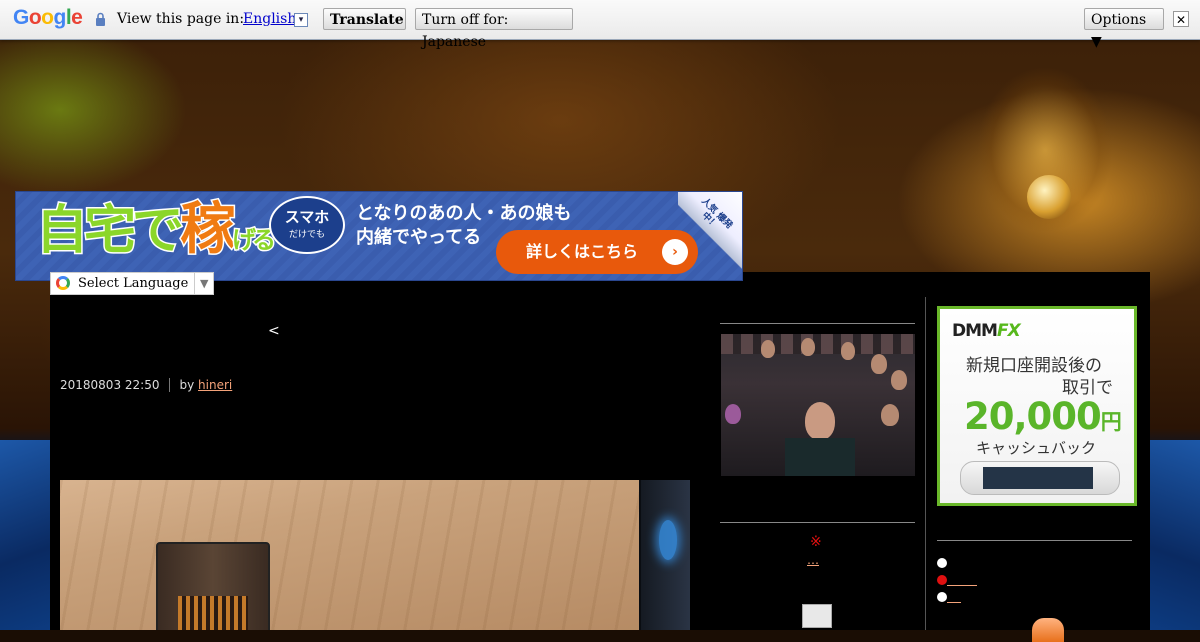 The height and width of the screenshot is (642, 1200). I want to click on language-select-label: Select Language, so click(133, 283).